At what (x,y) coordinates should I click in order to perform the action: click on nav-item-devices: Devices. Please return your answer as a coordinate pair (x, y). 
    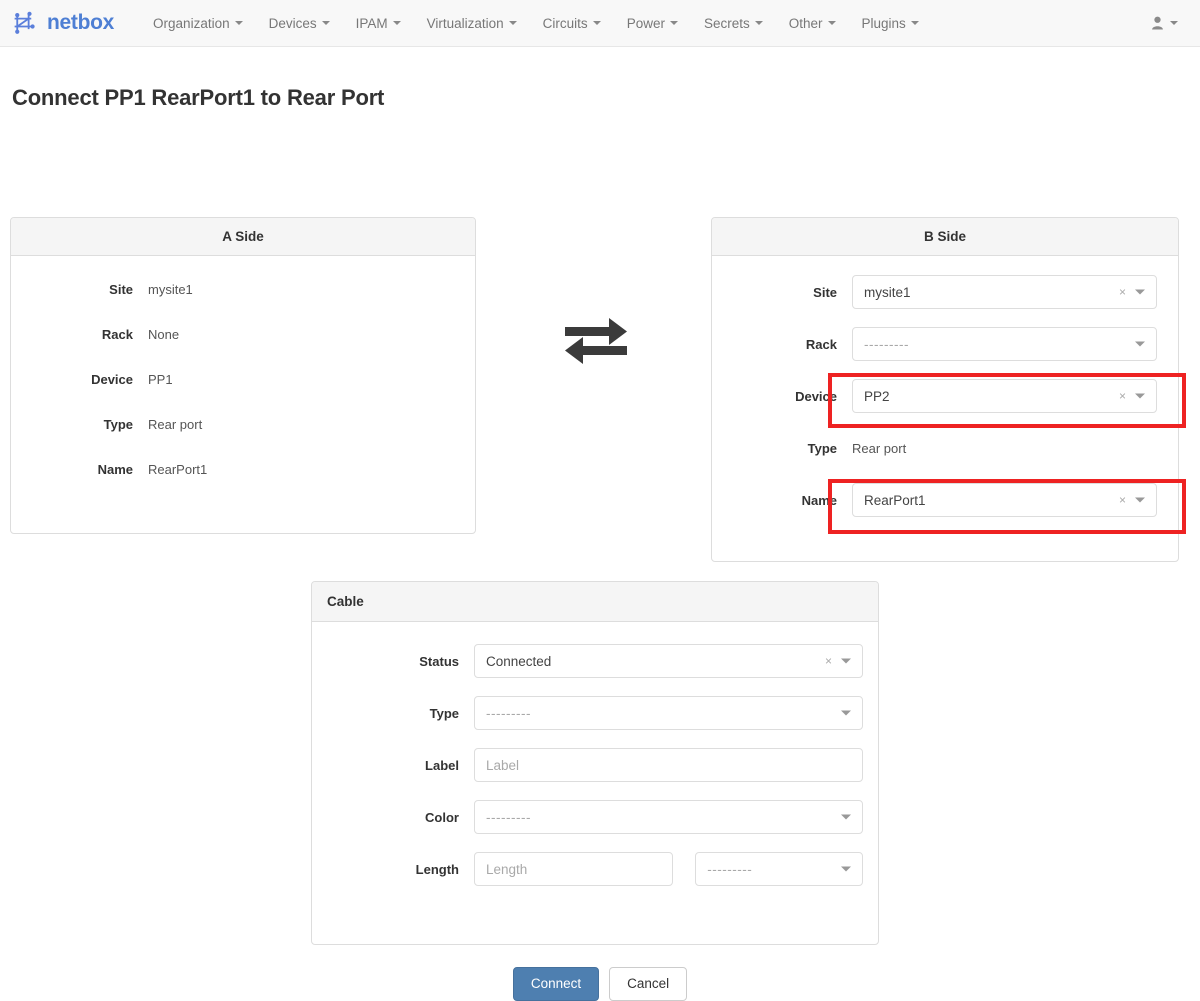
    Looking at the image, I should click on (299, 23).